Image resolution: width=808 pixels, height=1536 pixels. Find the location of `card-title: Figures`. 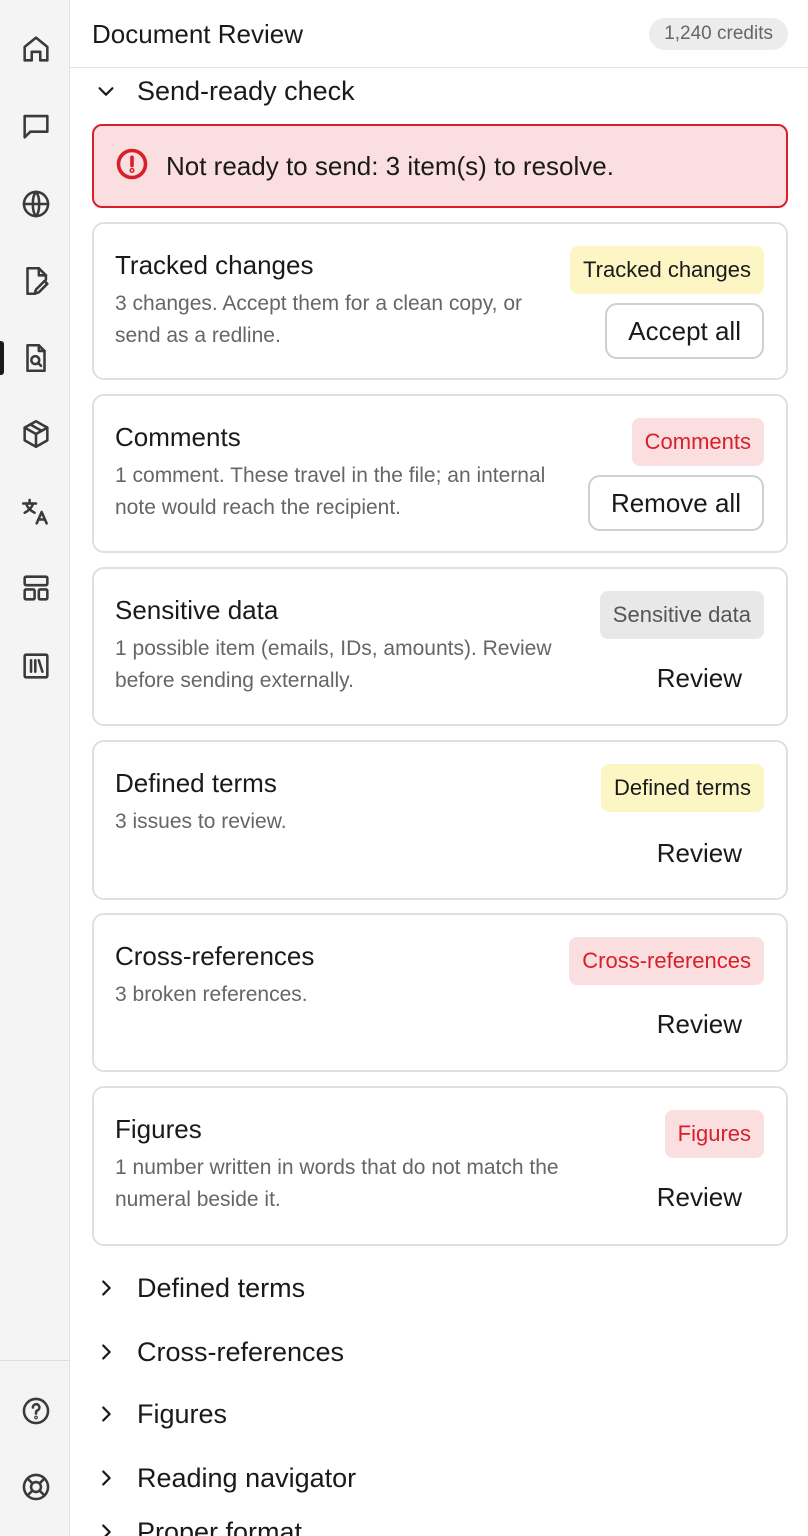

card-title: Figures is located at coordinates (158, 1129).